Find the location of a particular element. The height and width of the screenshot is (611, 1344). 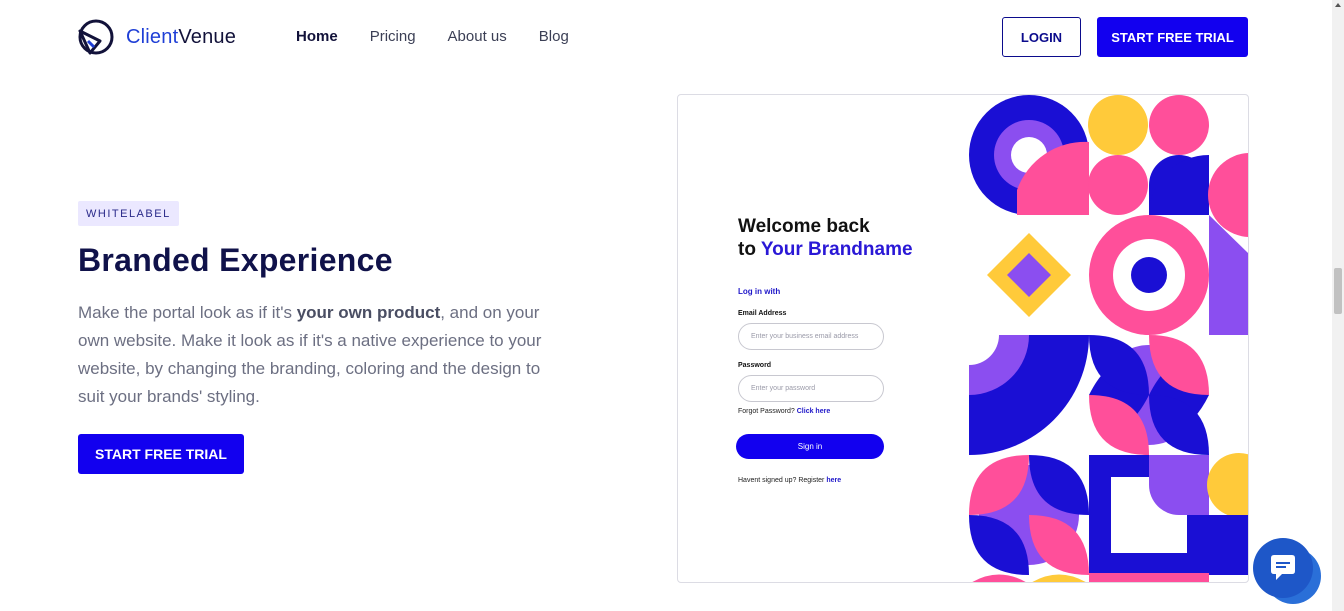

hero-start-trial-button: START FREE TRIAL is located at coordinates (161, 454).